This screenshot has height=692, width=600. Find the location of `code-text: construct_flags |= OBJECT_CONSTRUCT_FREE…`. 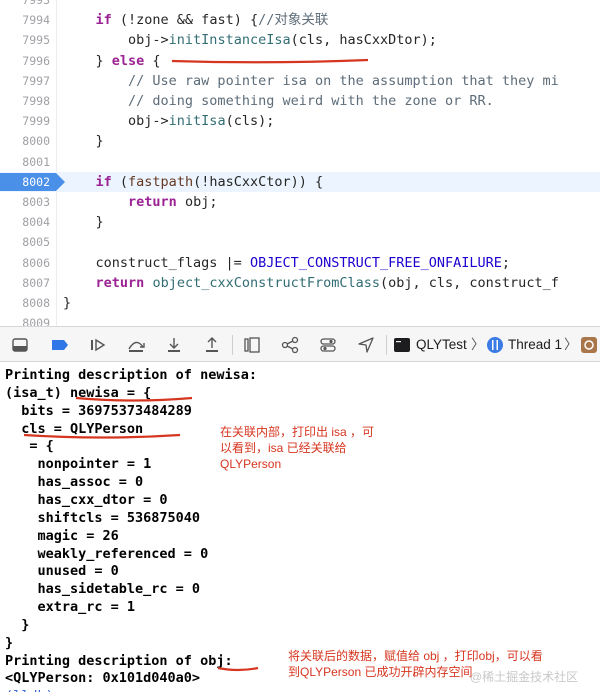

code-text: construct_flags |= OBJECT_CONSTRUCT_FREE… is located at coordinates (287, 262).